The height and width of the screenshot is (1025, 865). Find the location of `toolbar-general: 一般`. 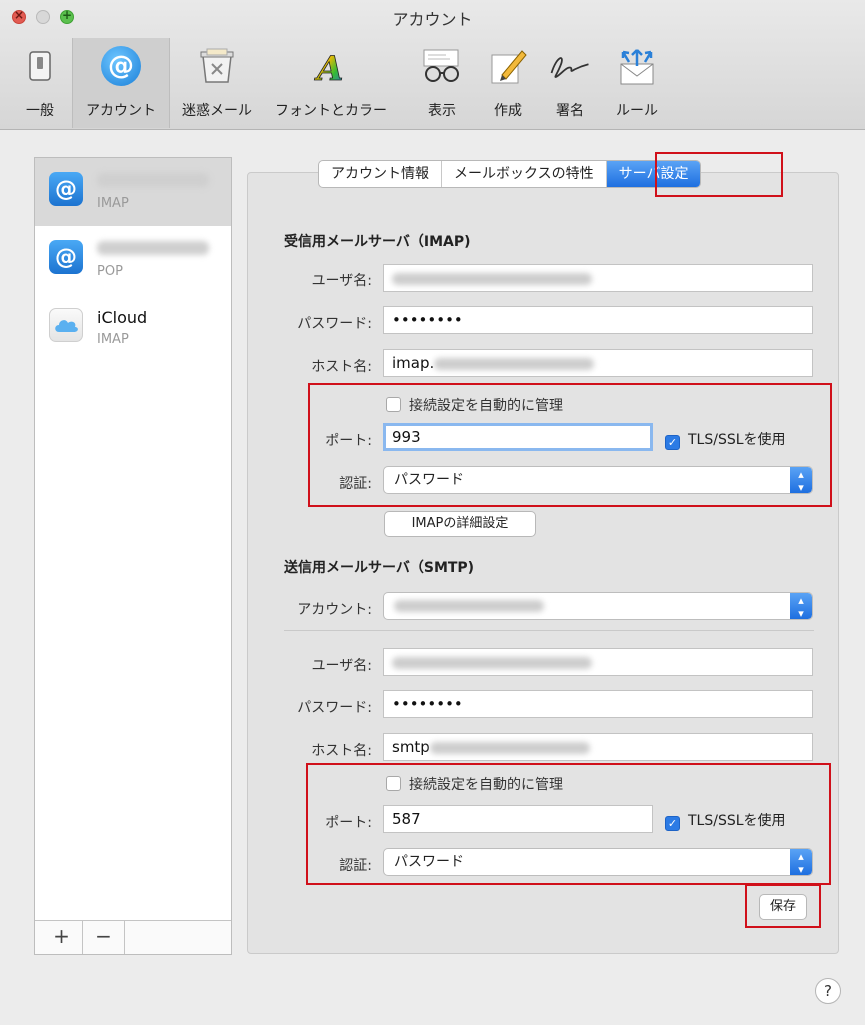

toolbar-general: 一般 is located at coordinates (40, 83).